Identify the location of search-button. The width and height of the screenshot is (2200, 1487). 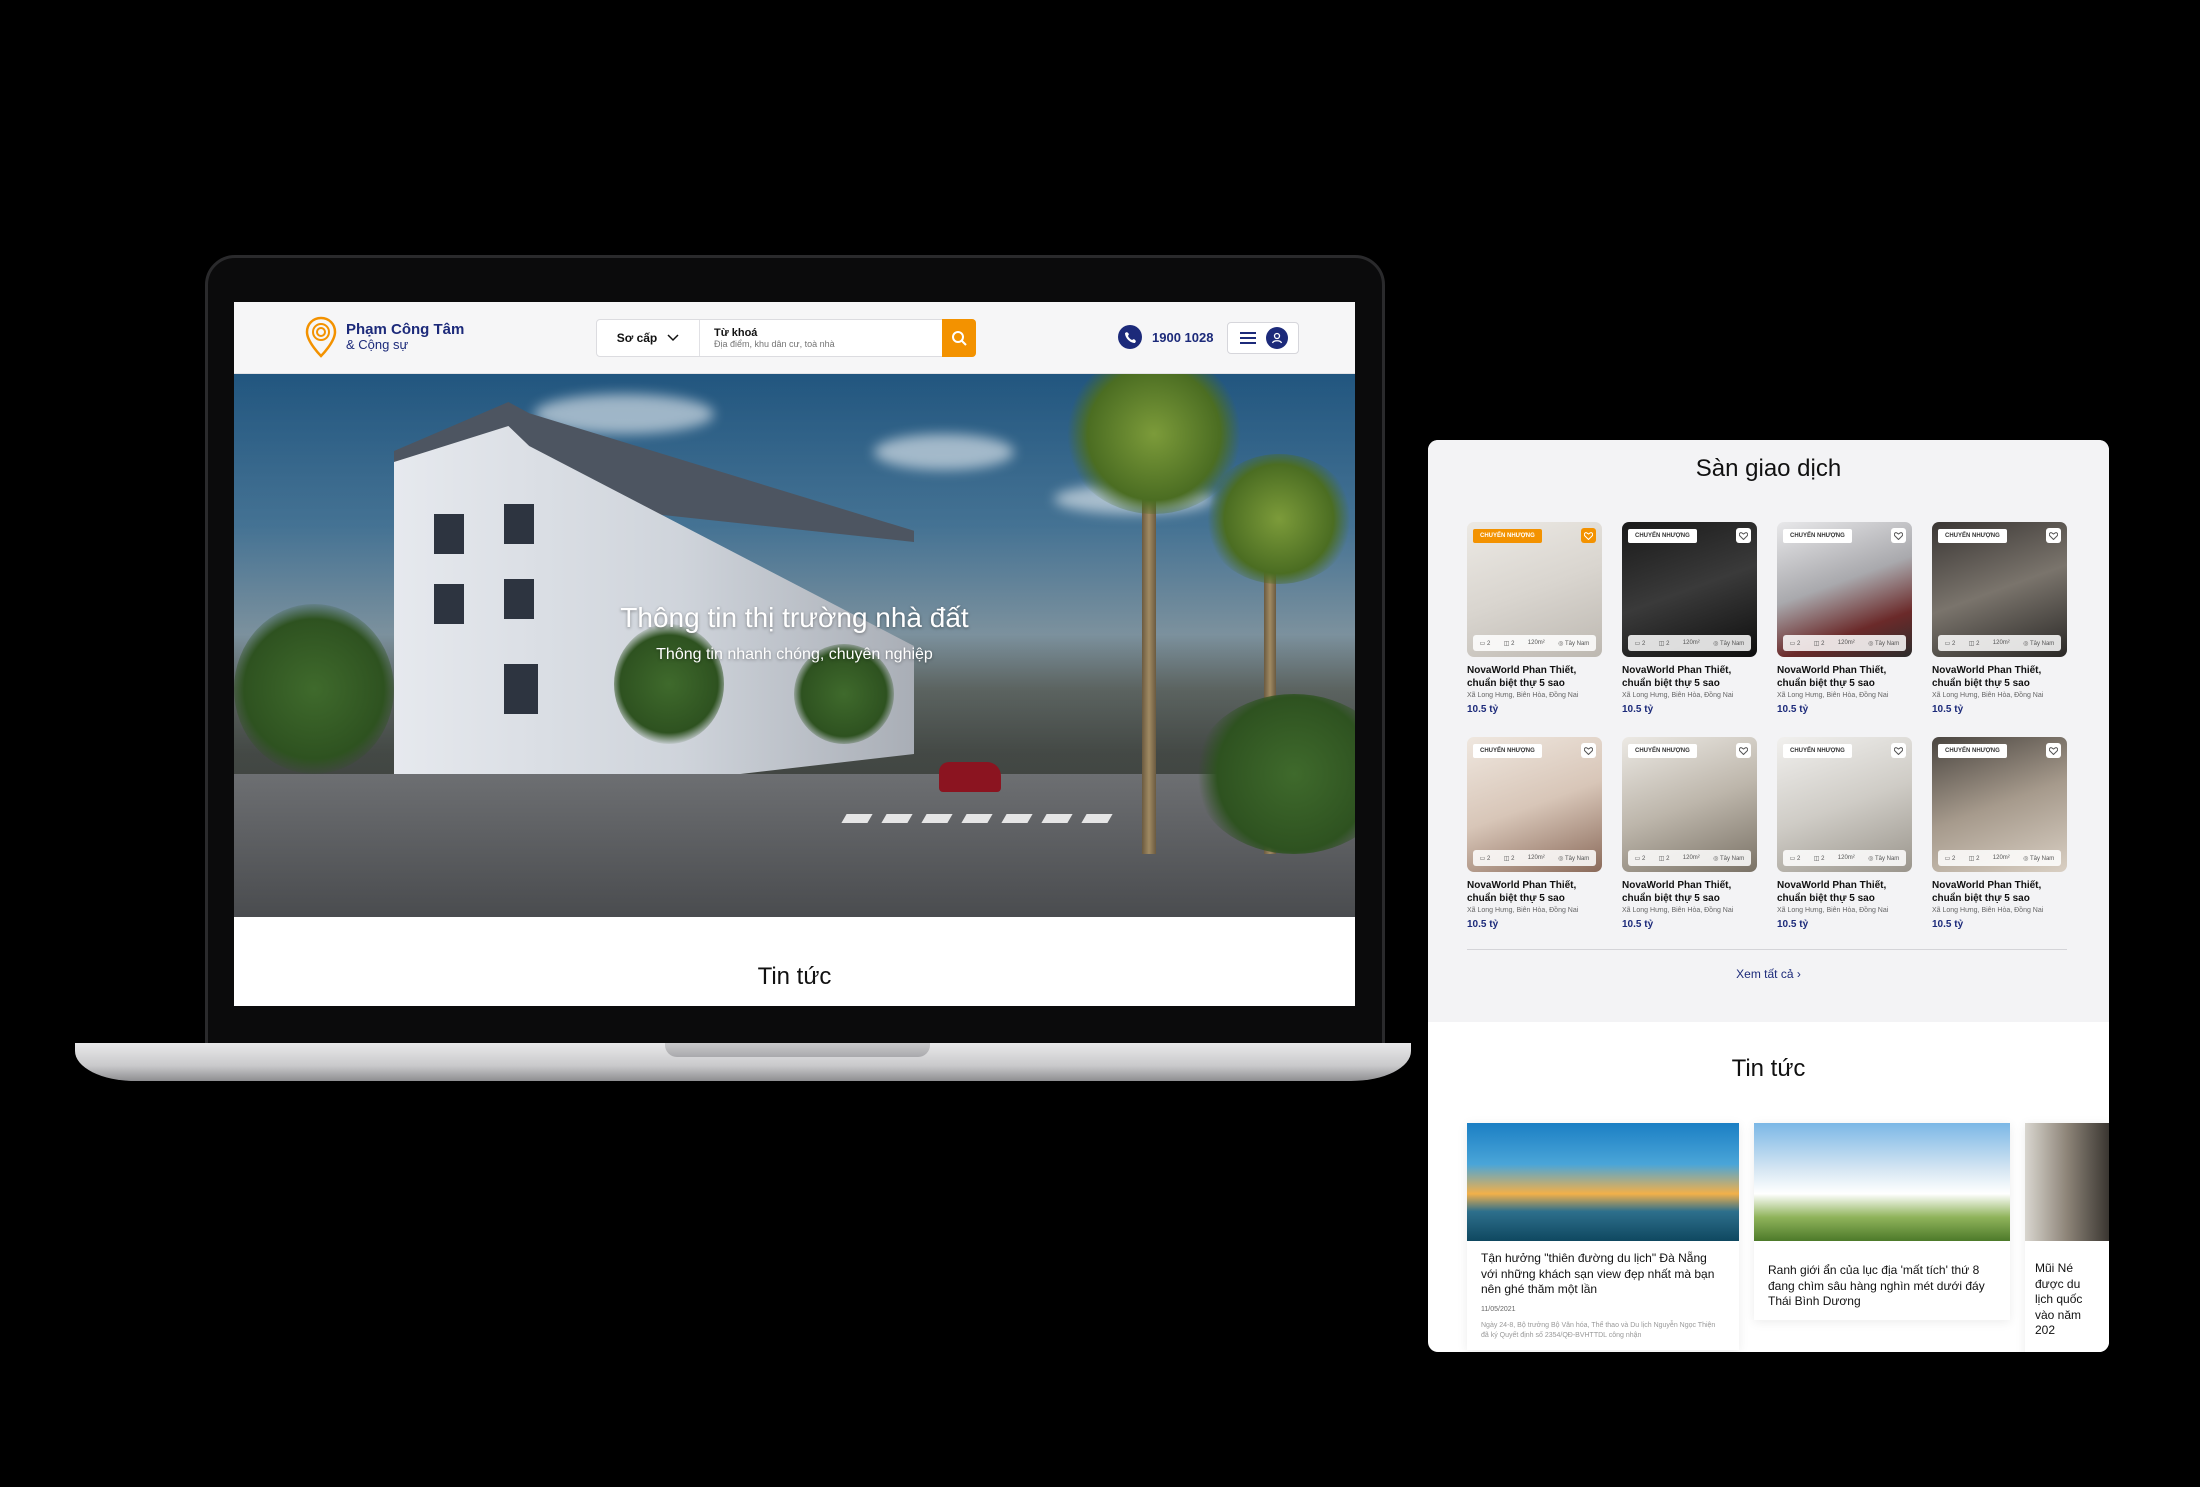
(959, 338).